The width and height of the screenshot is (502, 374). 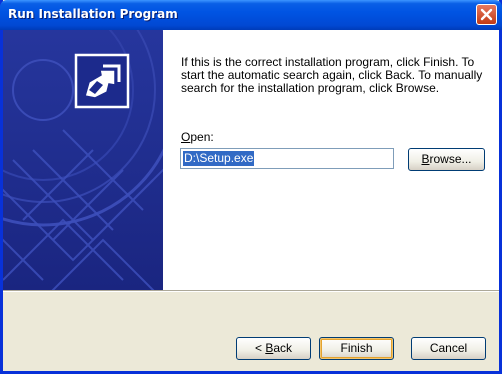 I want to click on close-icon, so click(x=486, y=14).